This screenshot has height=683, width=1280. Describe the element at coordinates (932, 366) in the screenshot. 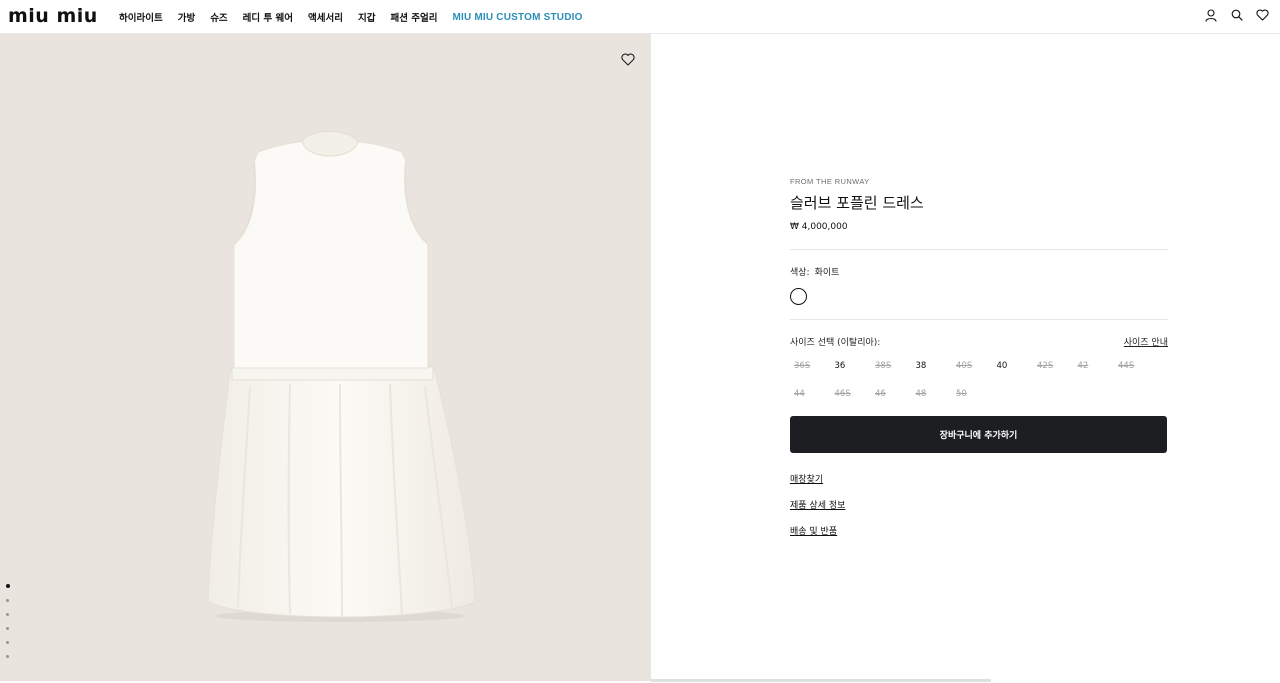

I see `size-option: 38` at that location.